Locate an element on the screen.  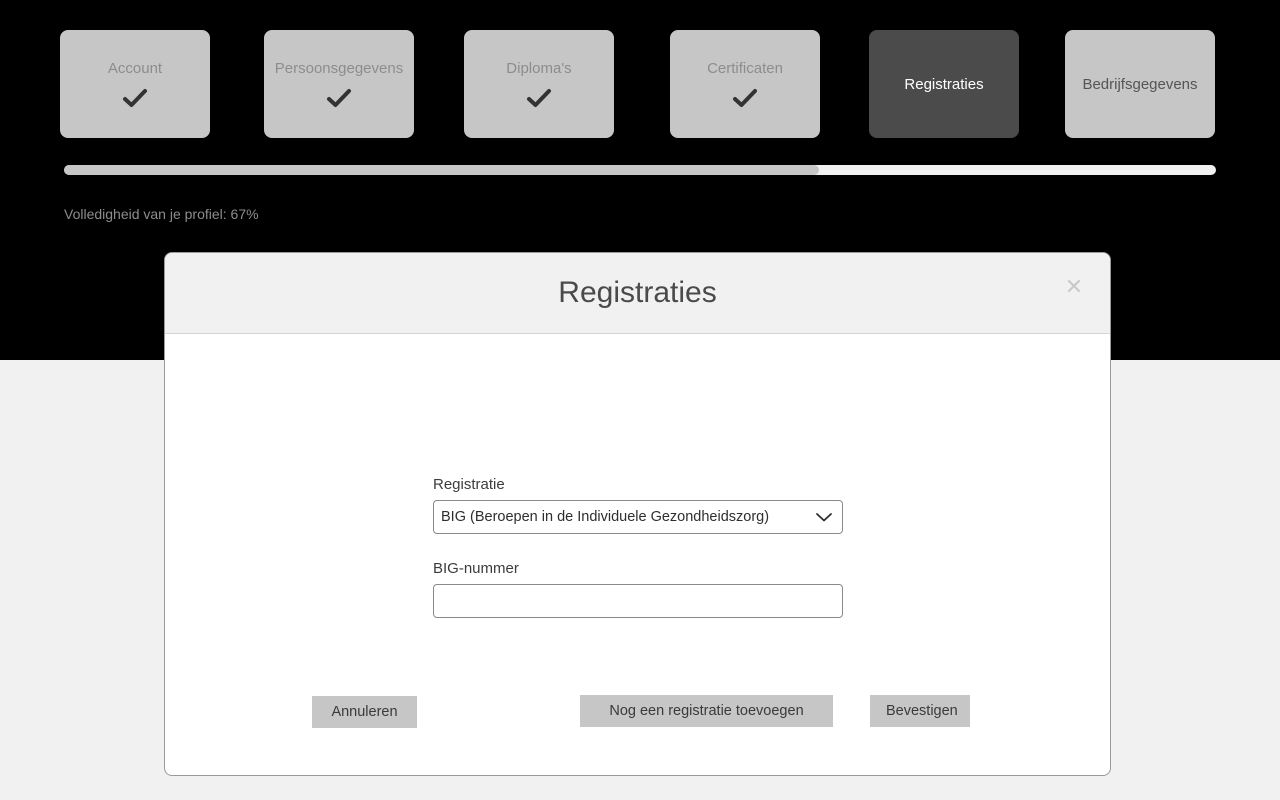
stepper-item-persoonsgegevens: Persoonsgegevens is located at coordinates (339, 84).